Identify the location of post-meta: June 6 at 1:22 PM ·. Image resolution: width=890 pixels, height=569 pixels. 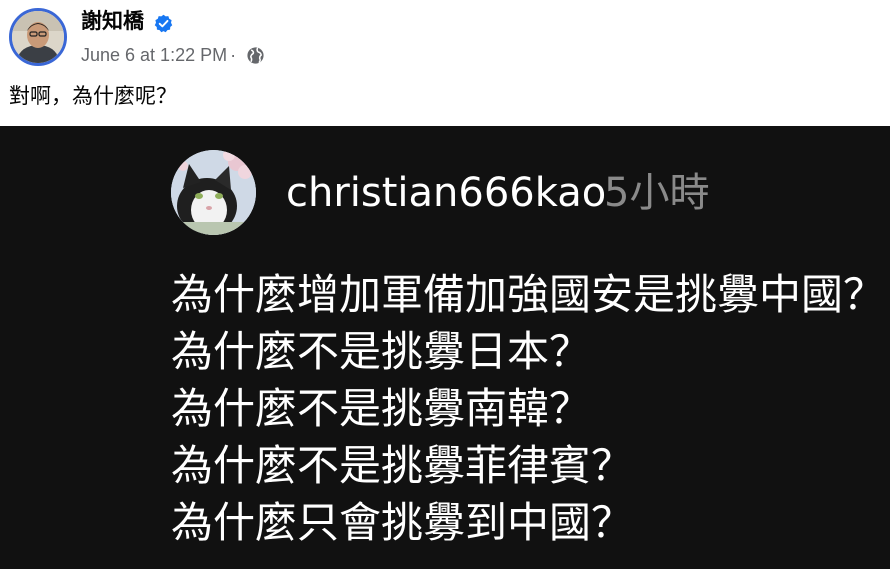
(160, 55).